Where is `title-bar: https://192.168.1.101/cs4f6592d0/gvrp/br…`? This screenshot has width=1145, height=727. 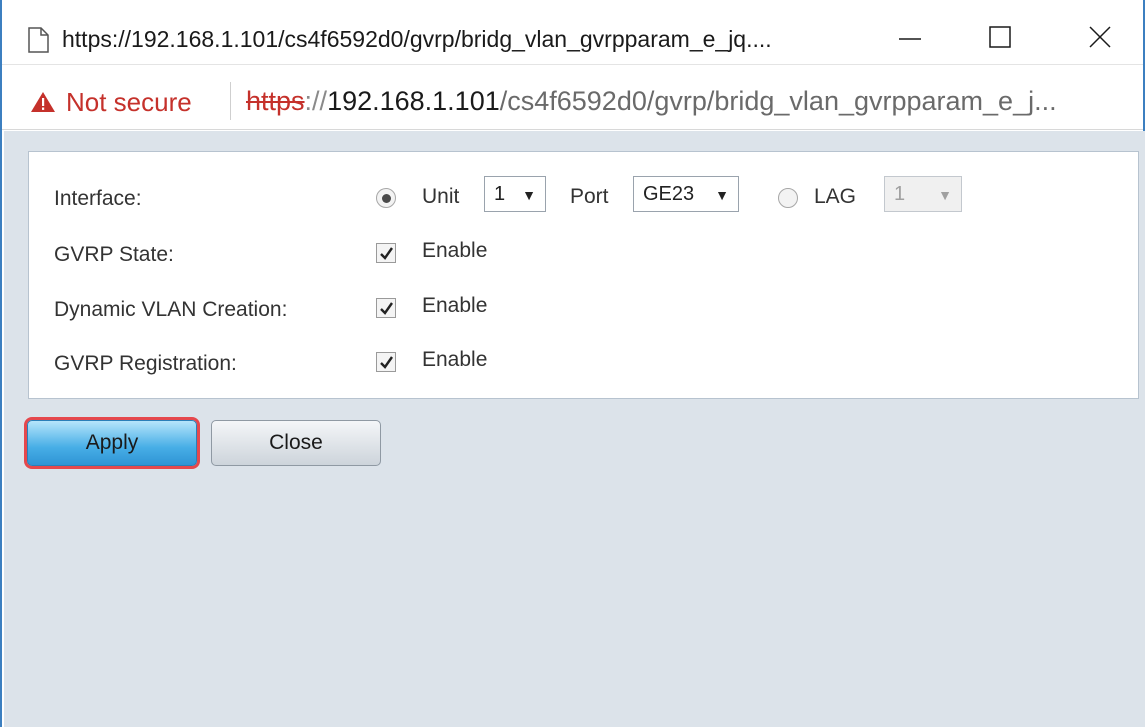
title-bar: https://192.168.1.101/cs4f6592d0/gvrp/br… is located at coordinates (572, 32).